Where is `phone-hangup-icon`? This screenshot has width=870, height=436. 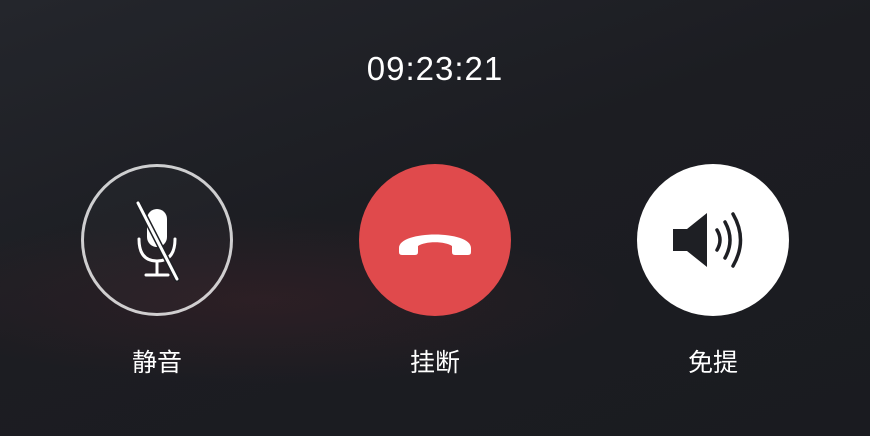
phone-hangup-icon is located at coordinates (435, 244).